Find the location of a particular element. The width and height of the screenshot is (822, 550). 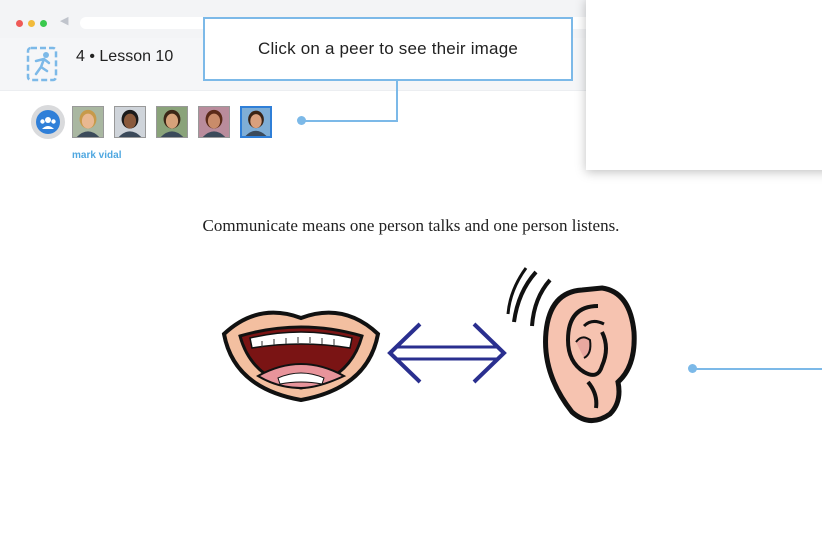

right-overlay-panel is located at coordinates (704, 85).